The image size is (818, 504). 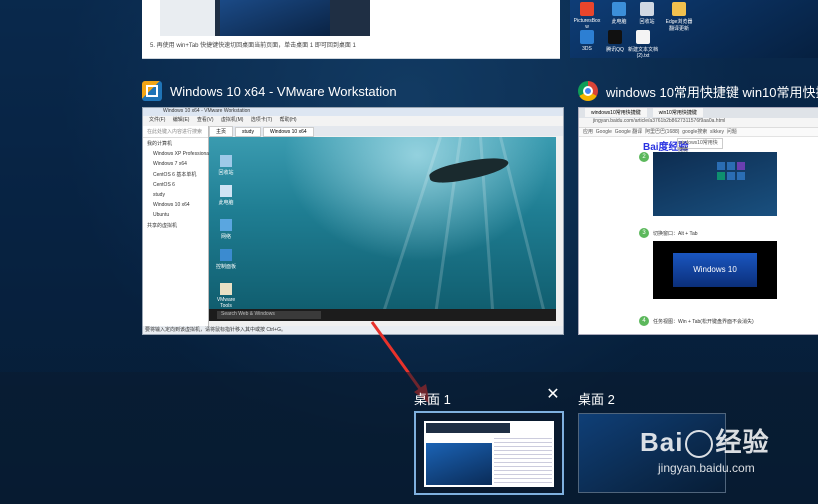 I want to click on desktop-1-window, so click(x=489, y=454).